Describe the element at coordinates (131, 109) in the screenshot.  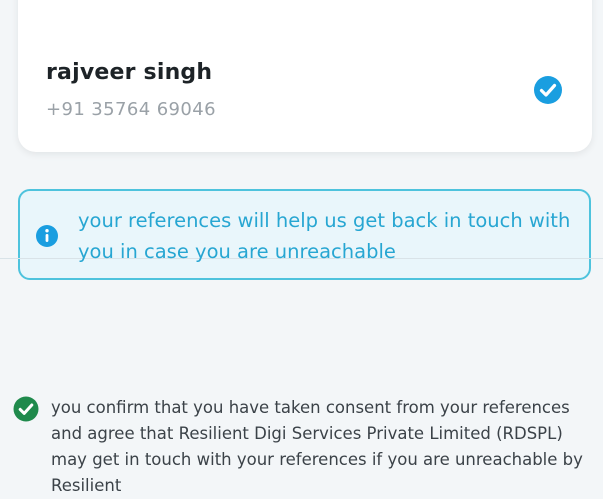
I see `reference-phone: +91 35764 69046` at that location.